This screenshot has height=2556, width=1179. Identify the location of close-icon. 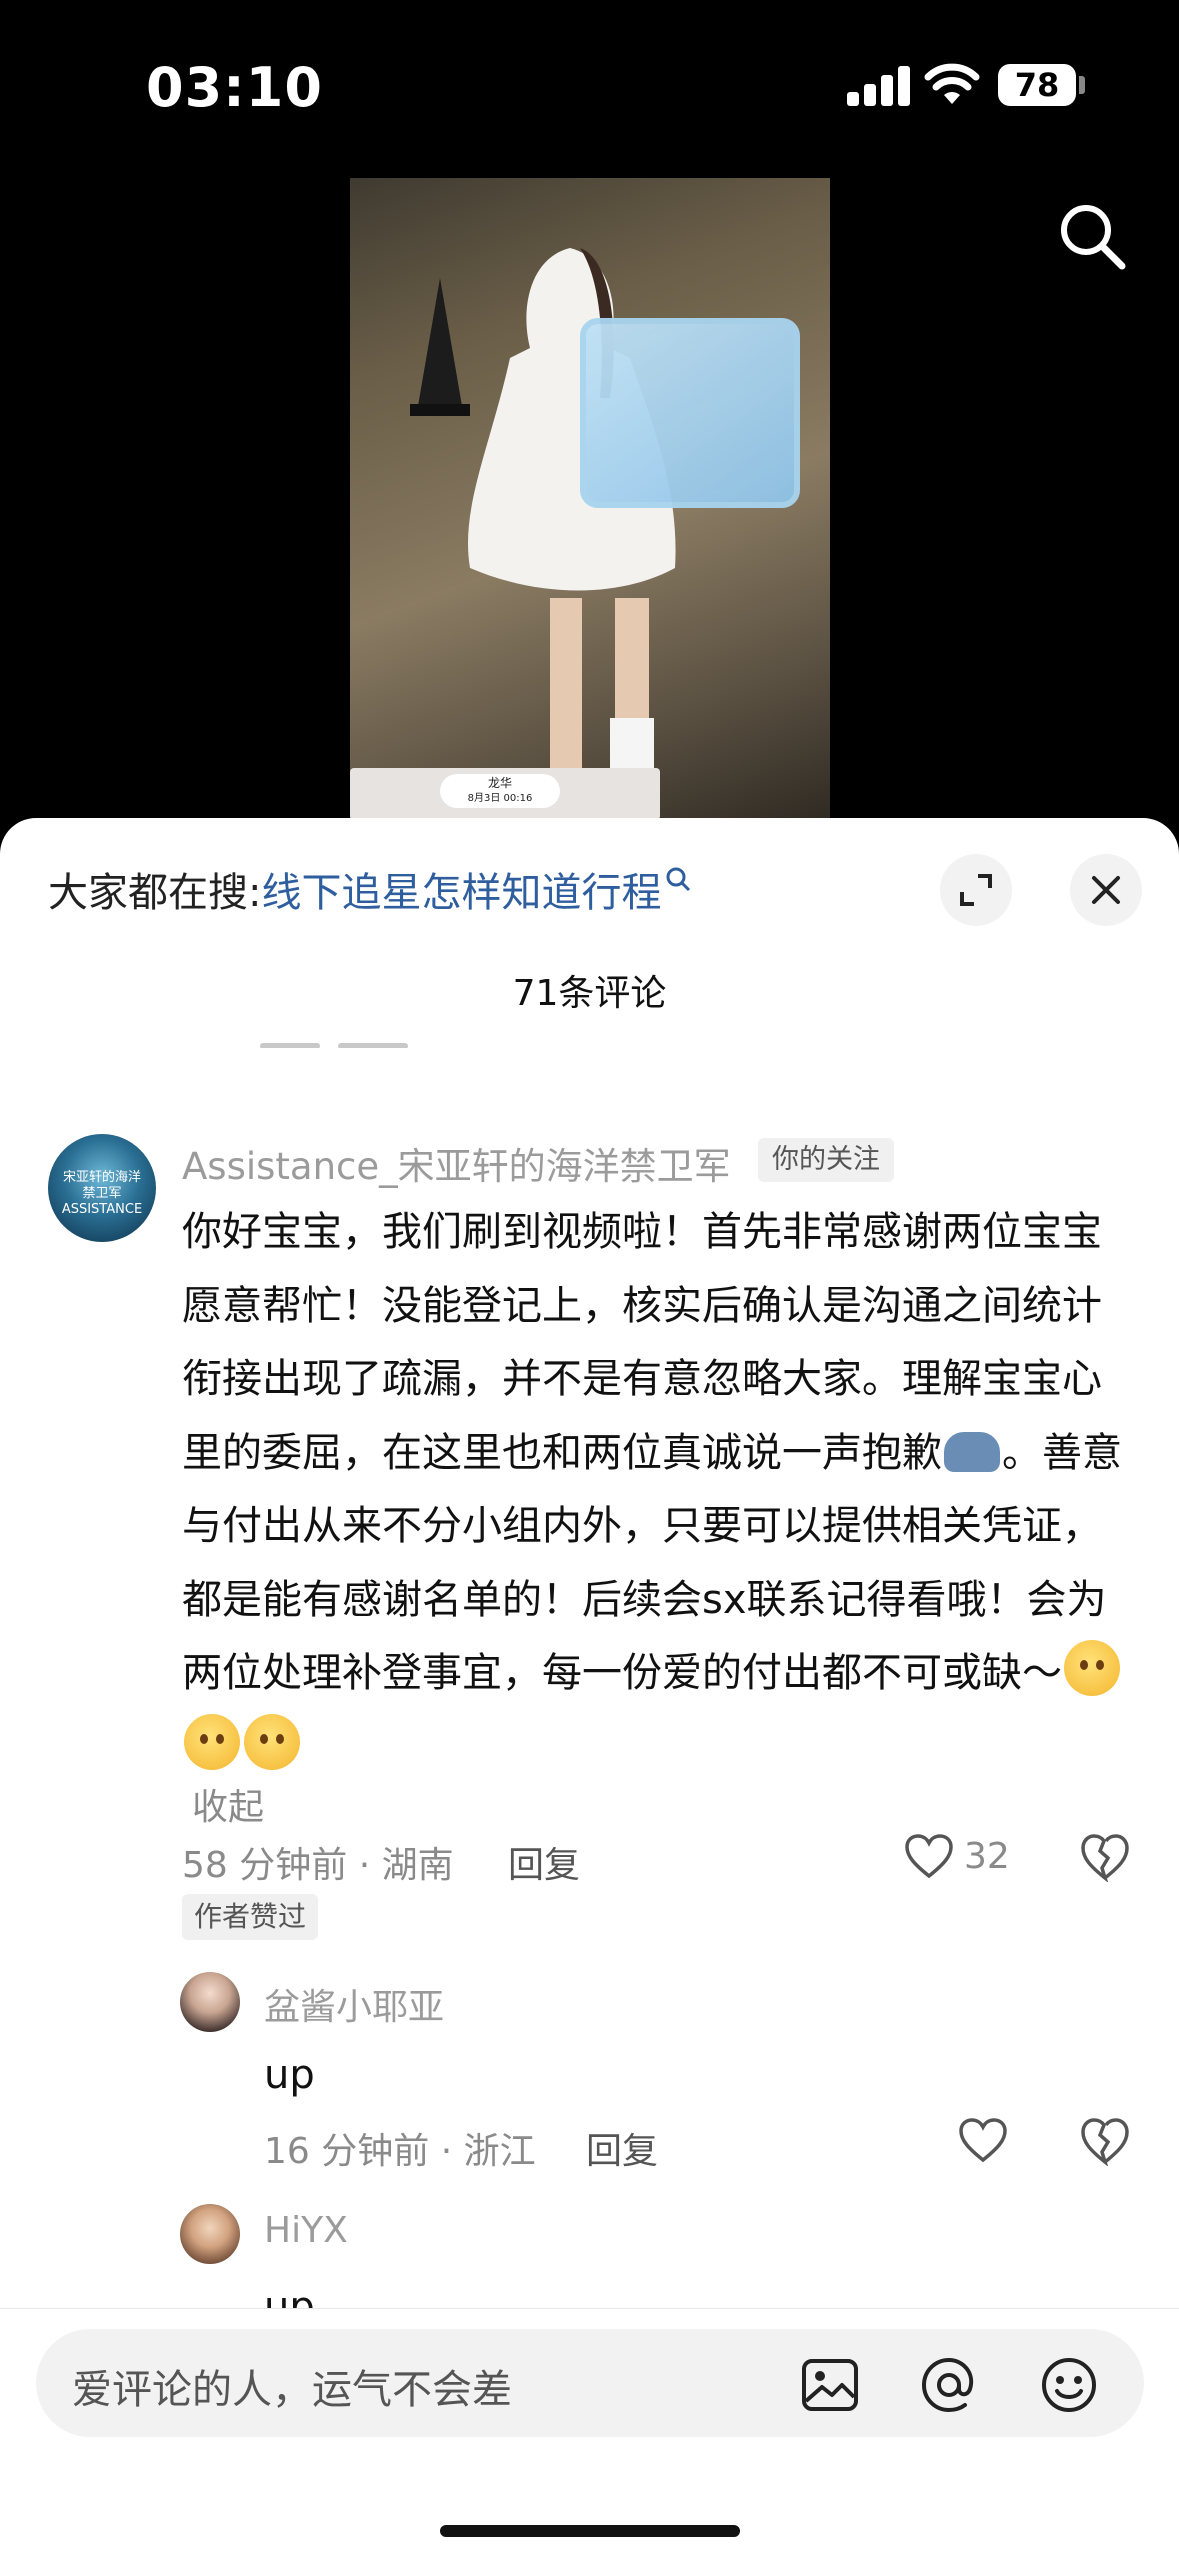
(1106, 890).